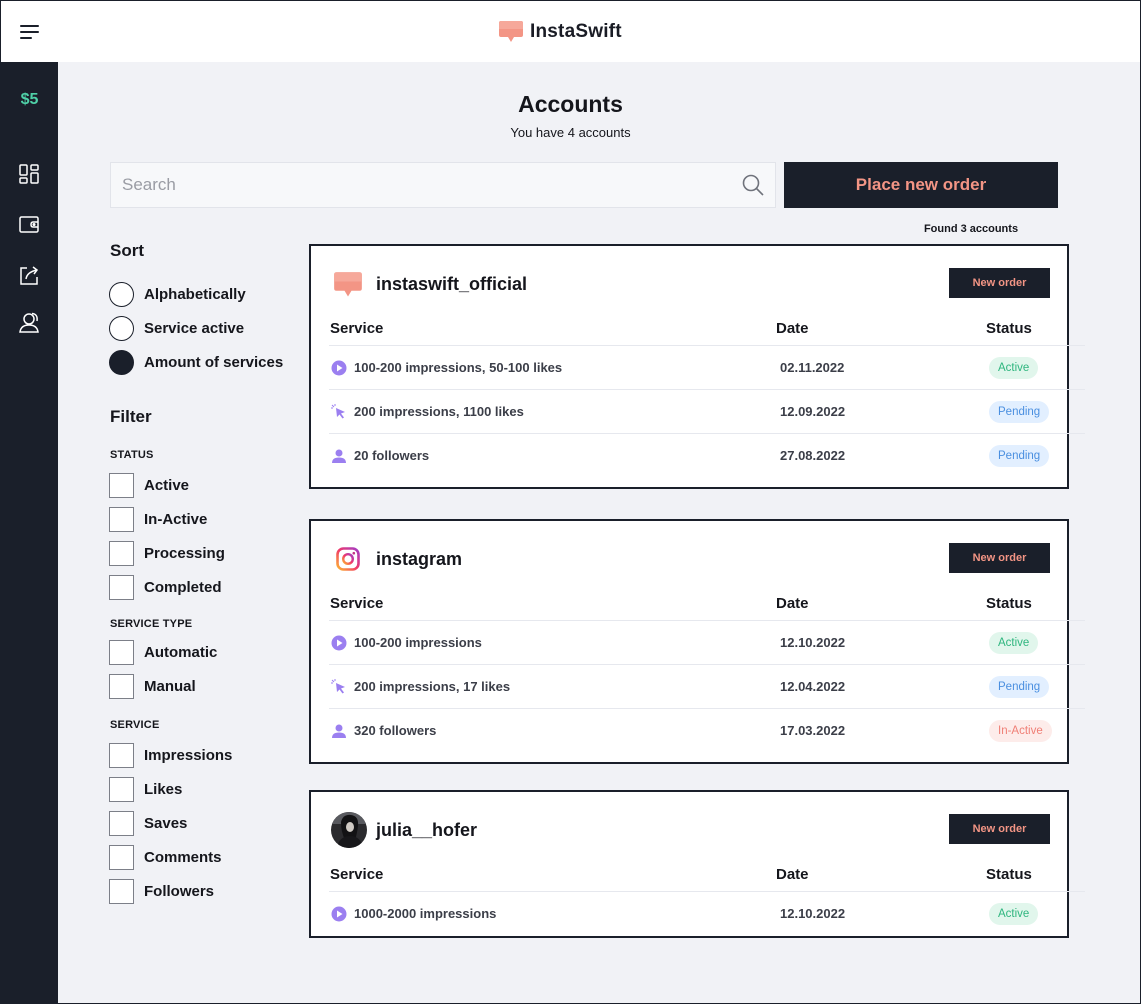 The width and height of the screenshot is (1141, 1004). What do you see at coordinates (170, 755) in the screenshot?
I see `filter-service-impressions: Impressions` at bounding box center [170, 755].